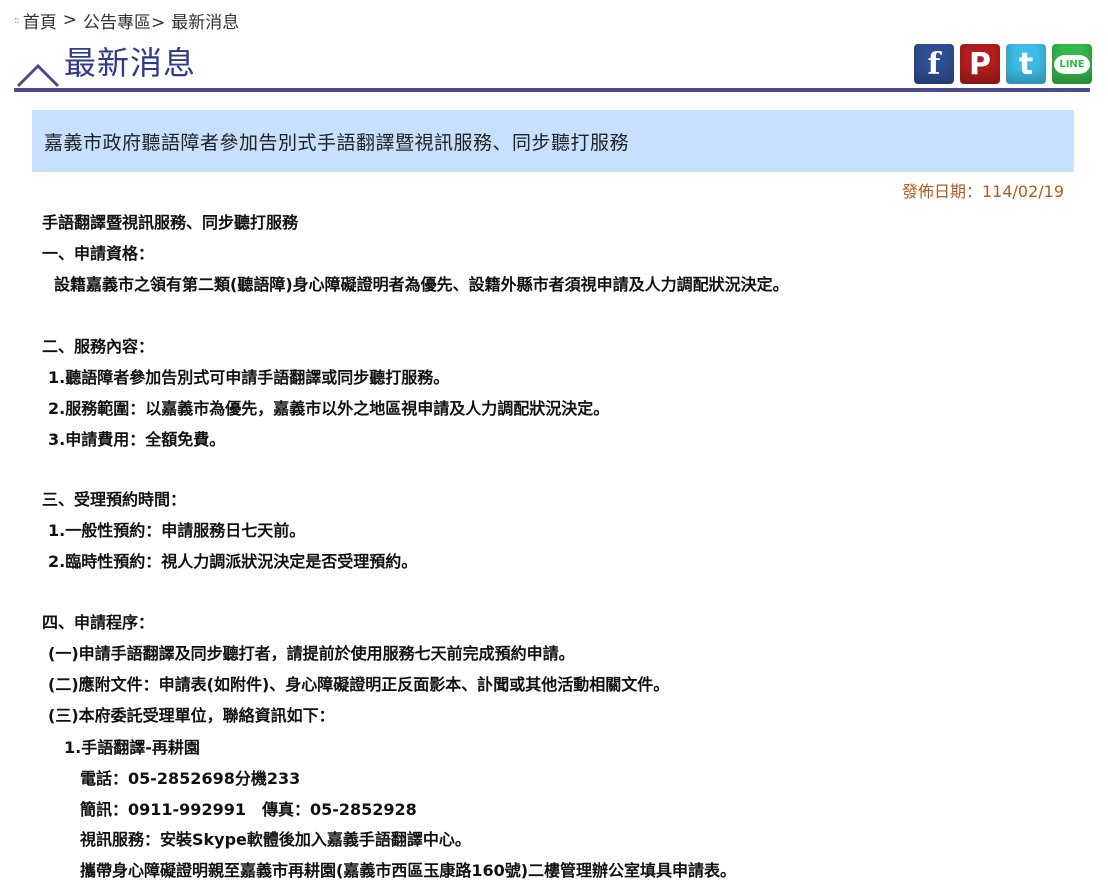  What do you see at coordinates (40, 20) in the screenshot?
I see `breadcrumb-home-link: 首頁` at bounding box center [40, 20].